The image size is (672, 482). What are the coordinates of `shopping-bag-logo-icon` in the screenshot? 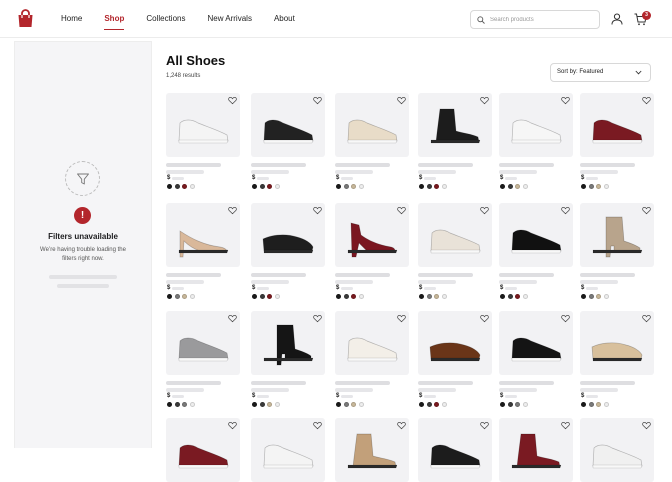 It's located at (25, 18).